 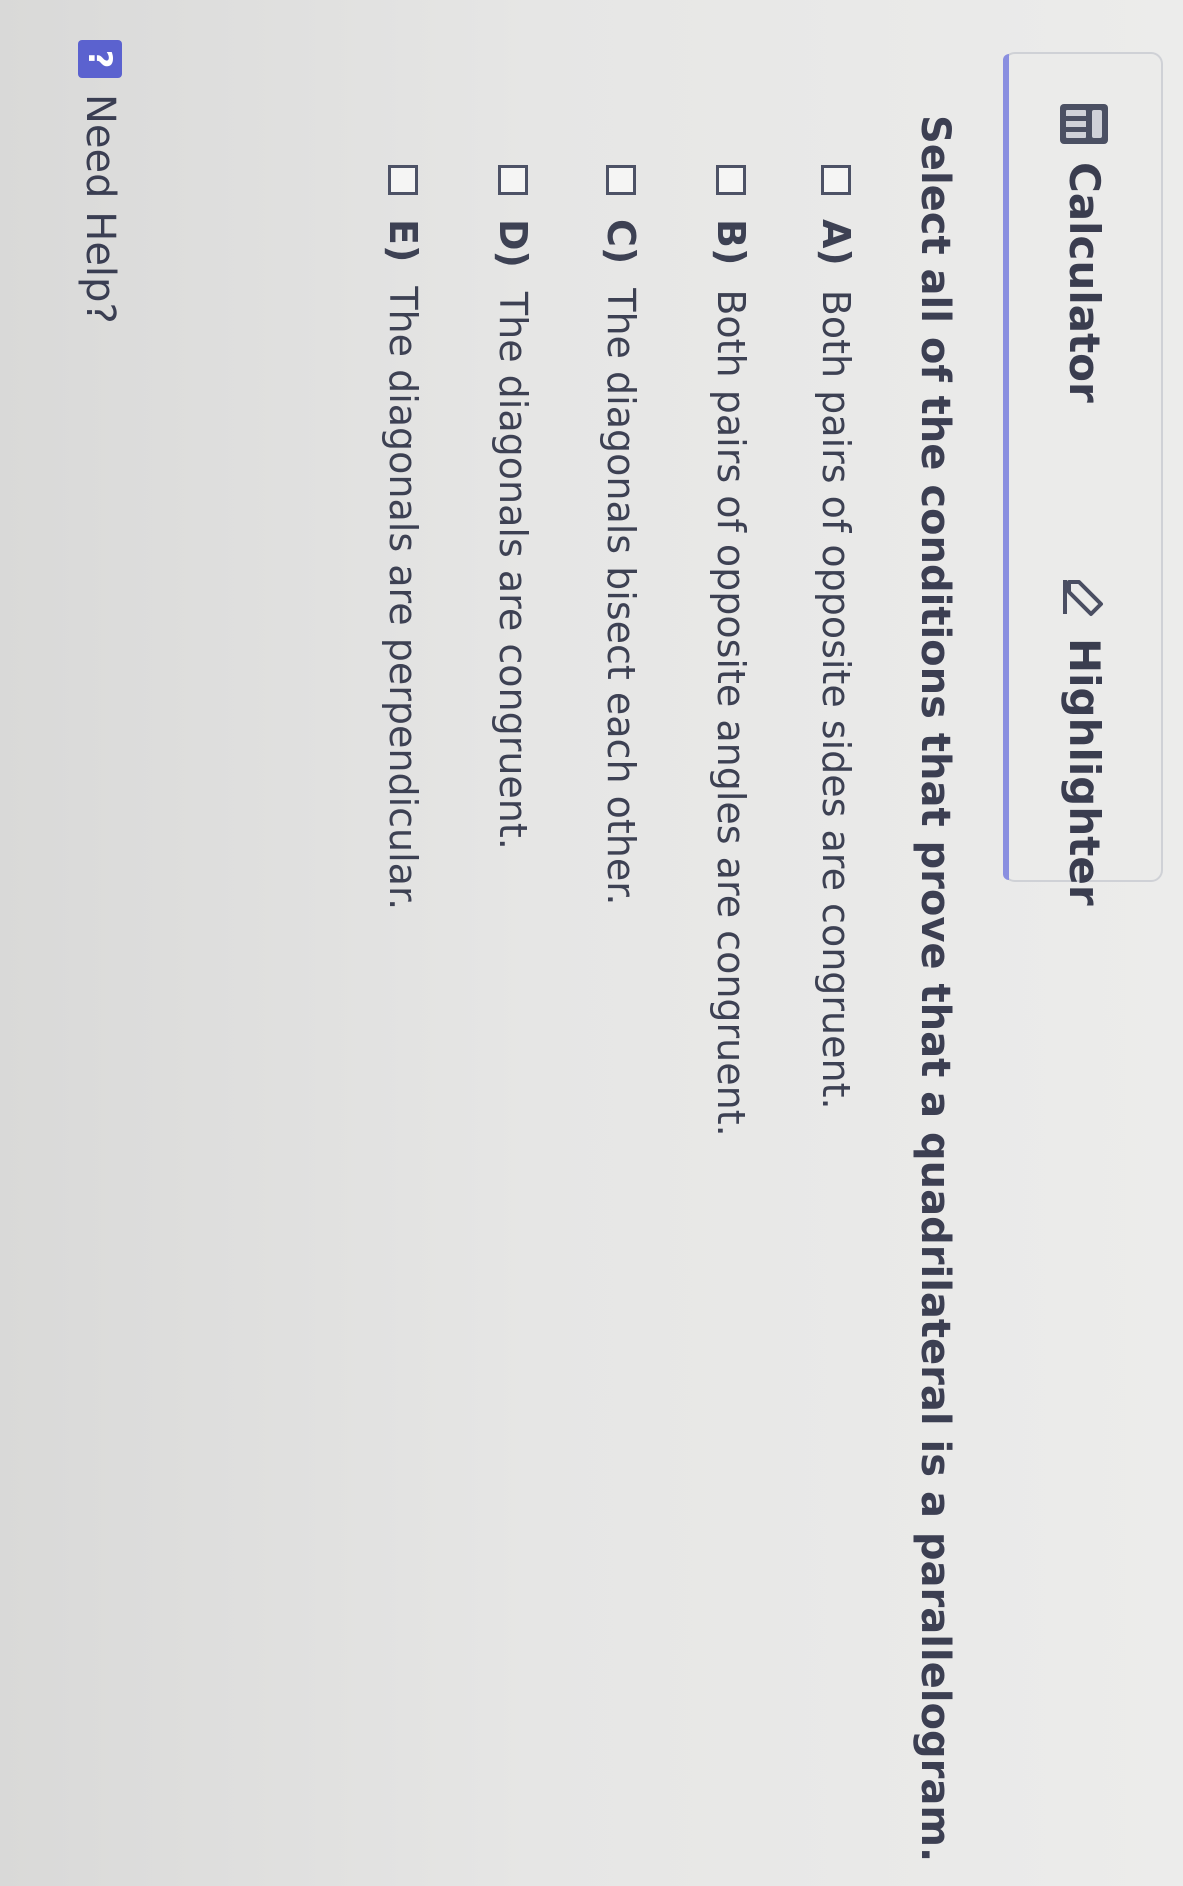 I want to click on need-help-label: Need Help?, so click(x=100, y=209).